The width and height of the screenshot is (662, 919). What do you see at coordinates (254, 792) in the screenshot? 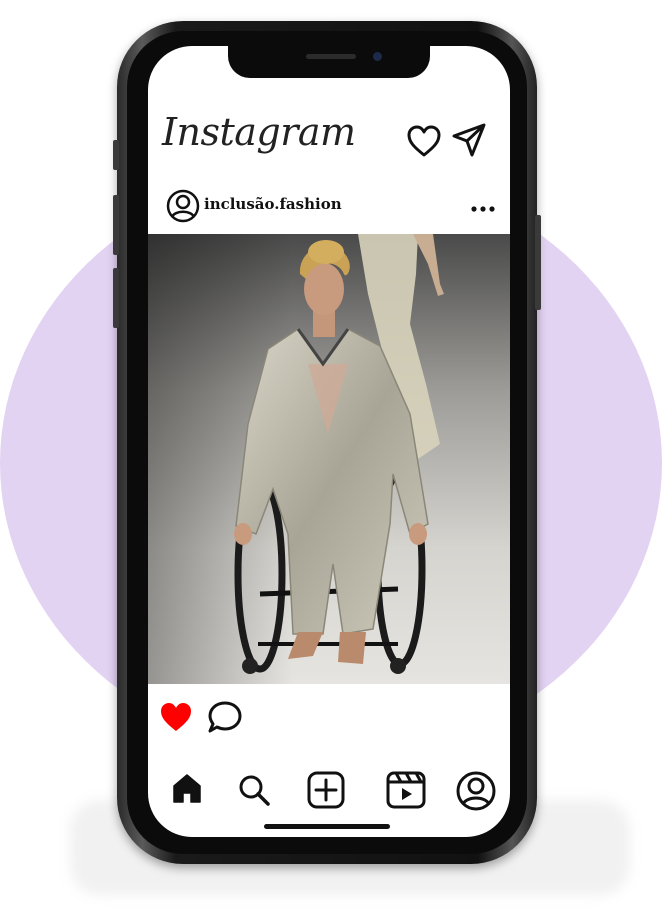
I see `search-icon` at bounding box center [254, 792].